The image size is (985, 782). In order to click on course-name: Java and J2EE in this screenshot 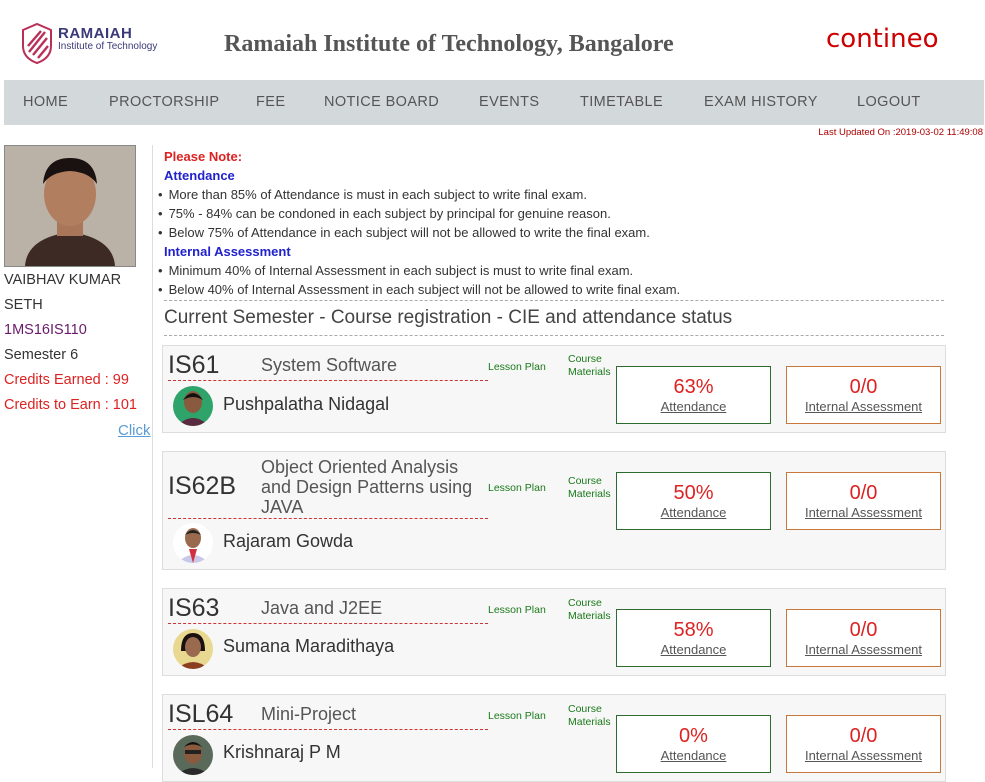, I will do `click(322, 608)`.